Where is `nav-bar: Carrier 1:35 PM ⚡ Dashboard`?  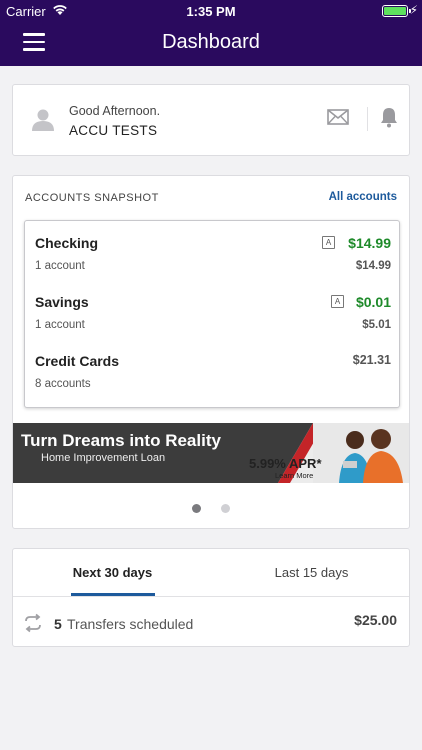 nav-bar: Carrier 1:35 PM ⚡ Dashboard is located at coordinates (211, 33).